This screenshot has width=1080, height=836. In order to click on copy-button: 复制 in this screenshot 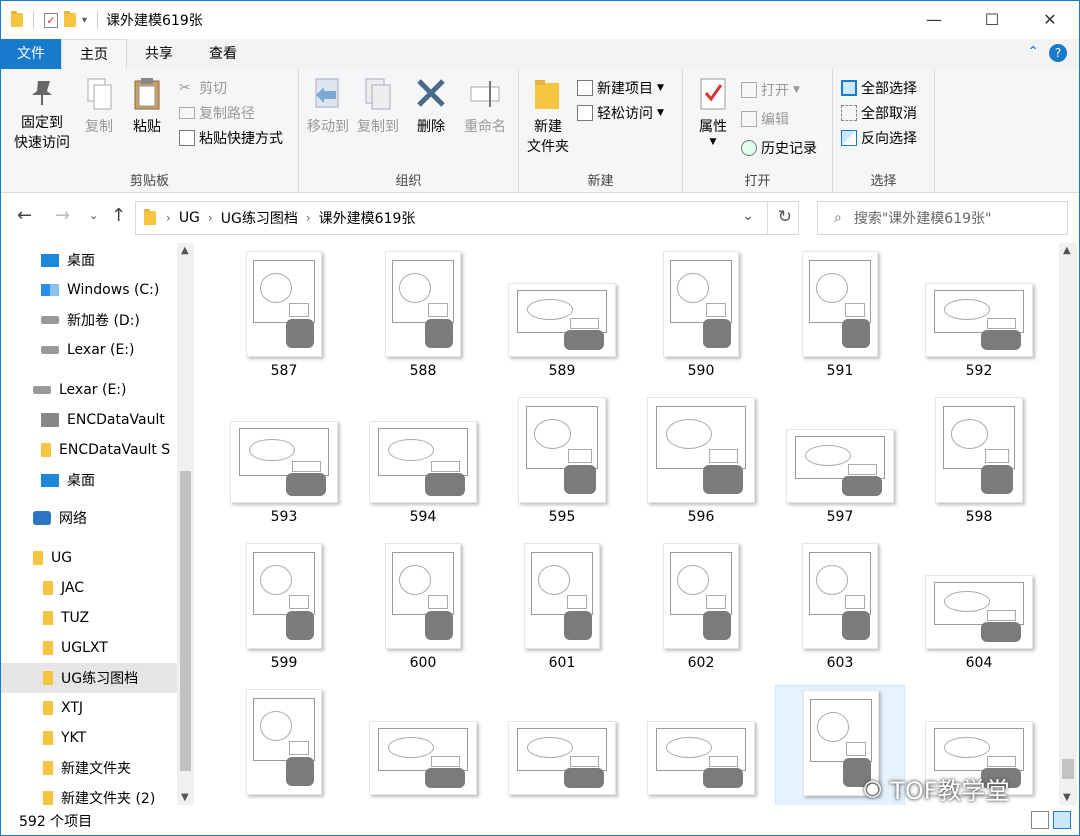, I will do `click(99, 107)`.